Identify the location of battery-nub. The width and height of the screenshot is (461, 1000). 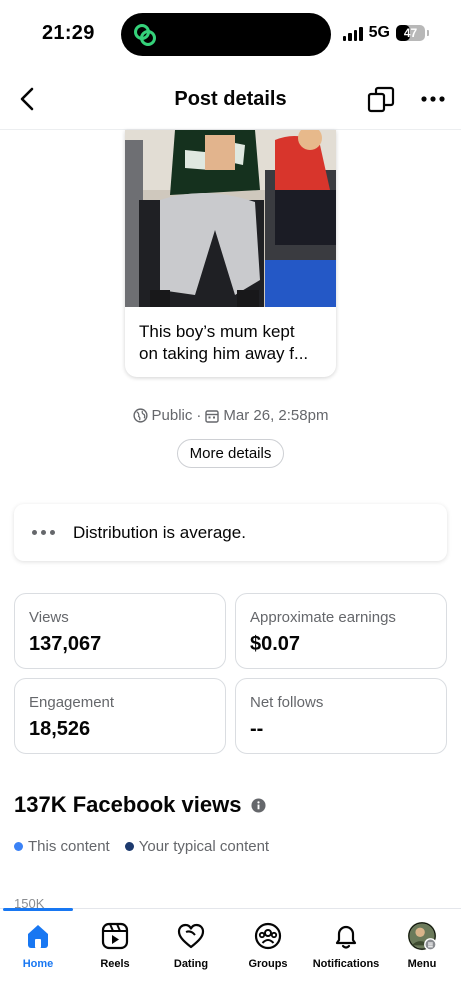
(428, 33).